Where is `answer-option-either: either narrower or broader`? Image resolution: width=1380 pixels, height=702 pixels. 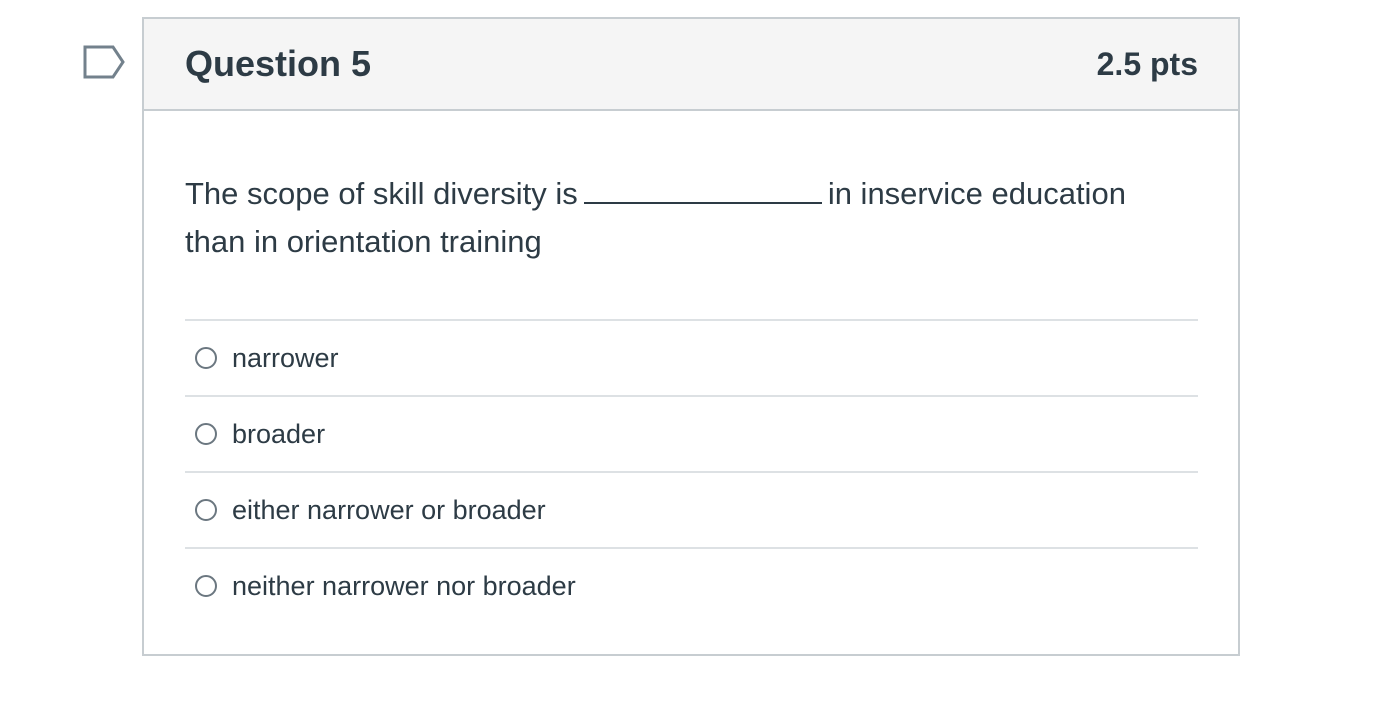
answer-option-either: either narrower or broader is located at coordinates (691, 511).